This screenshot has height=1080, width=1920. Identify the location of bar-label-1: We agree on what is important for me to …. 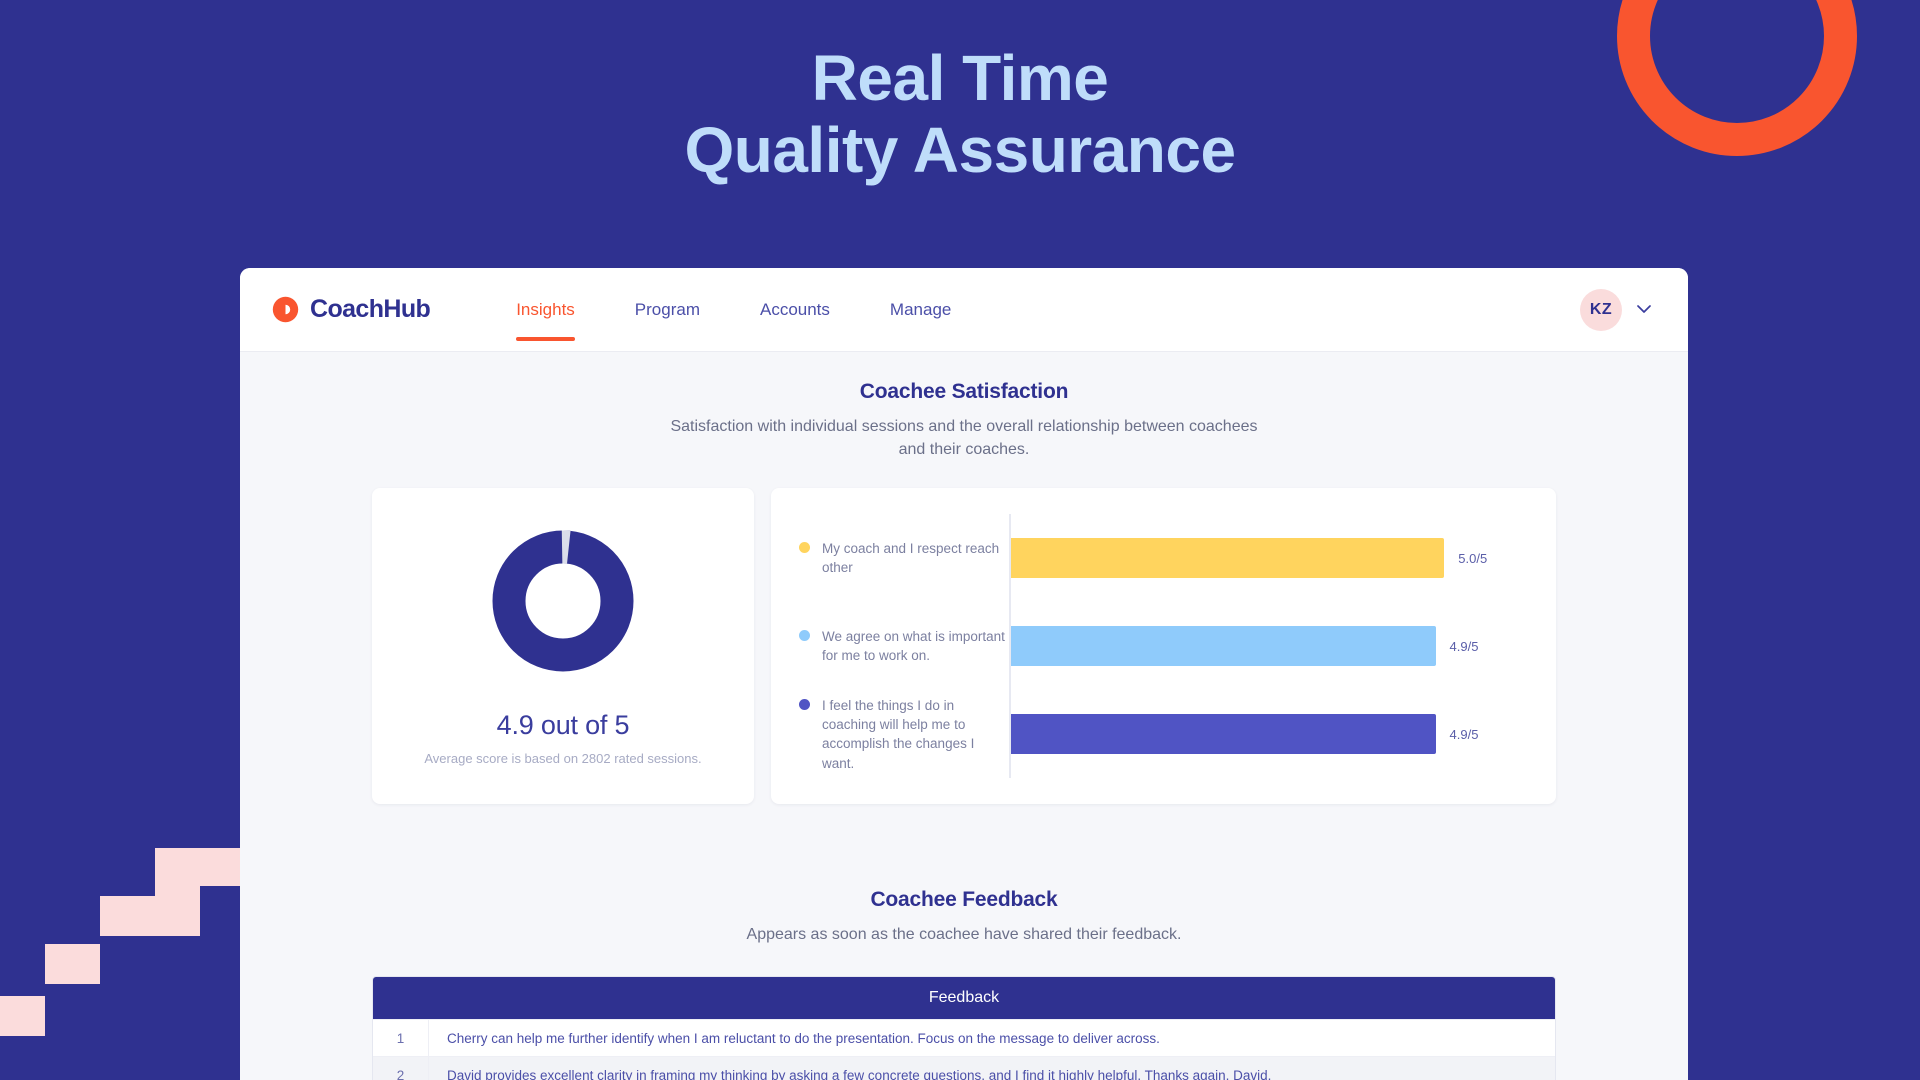
(913, 646).